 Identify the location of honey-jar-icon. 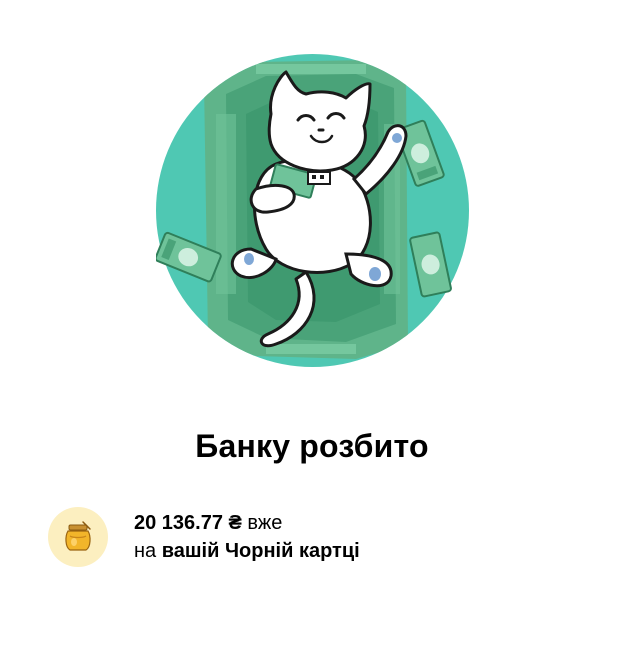
(78, 537).